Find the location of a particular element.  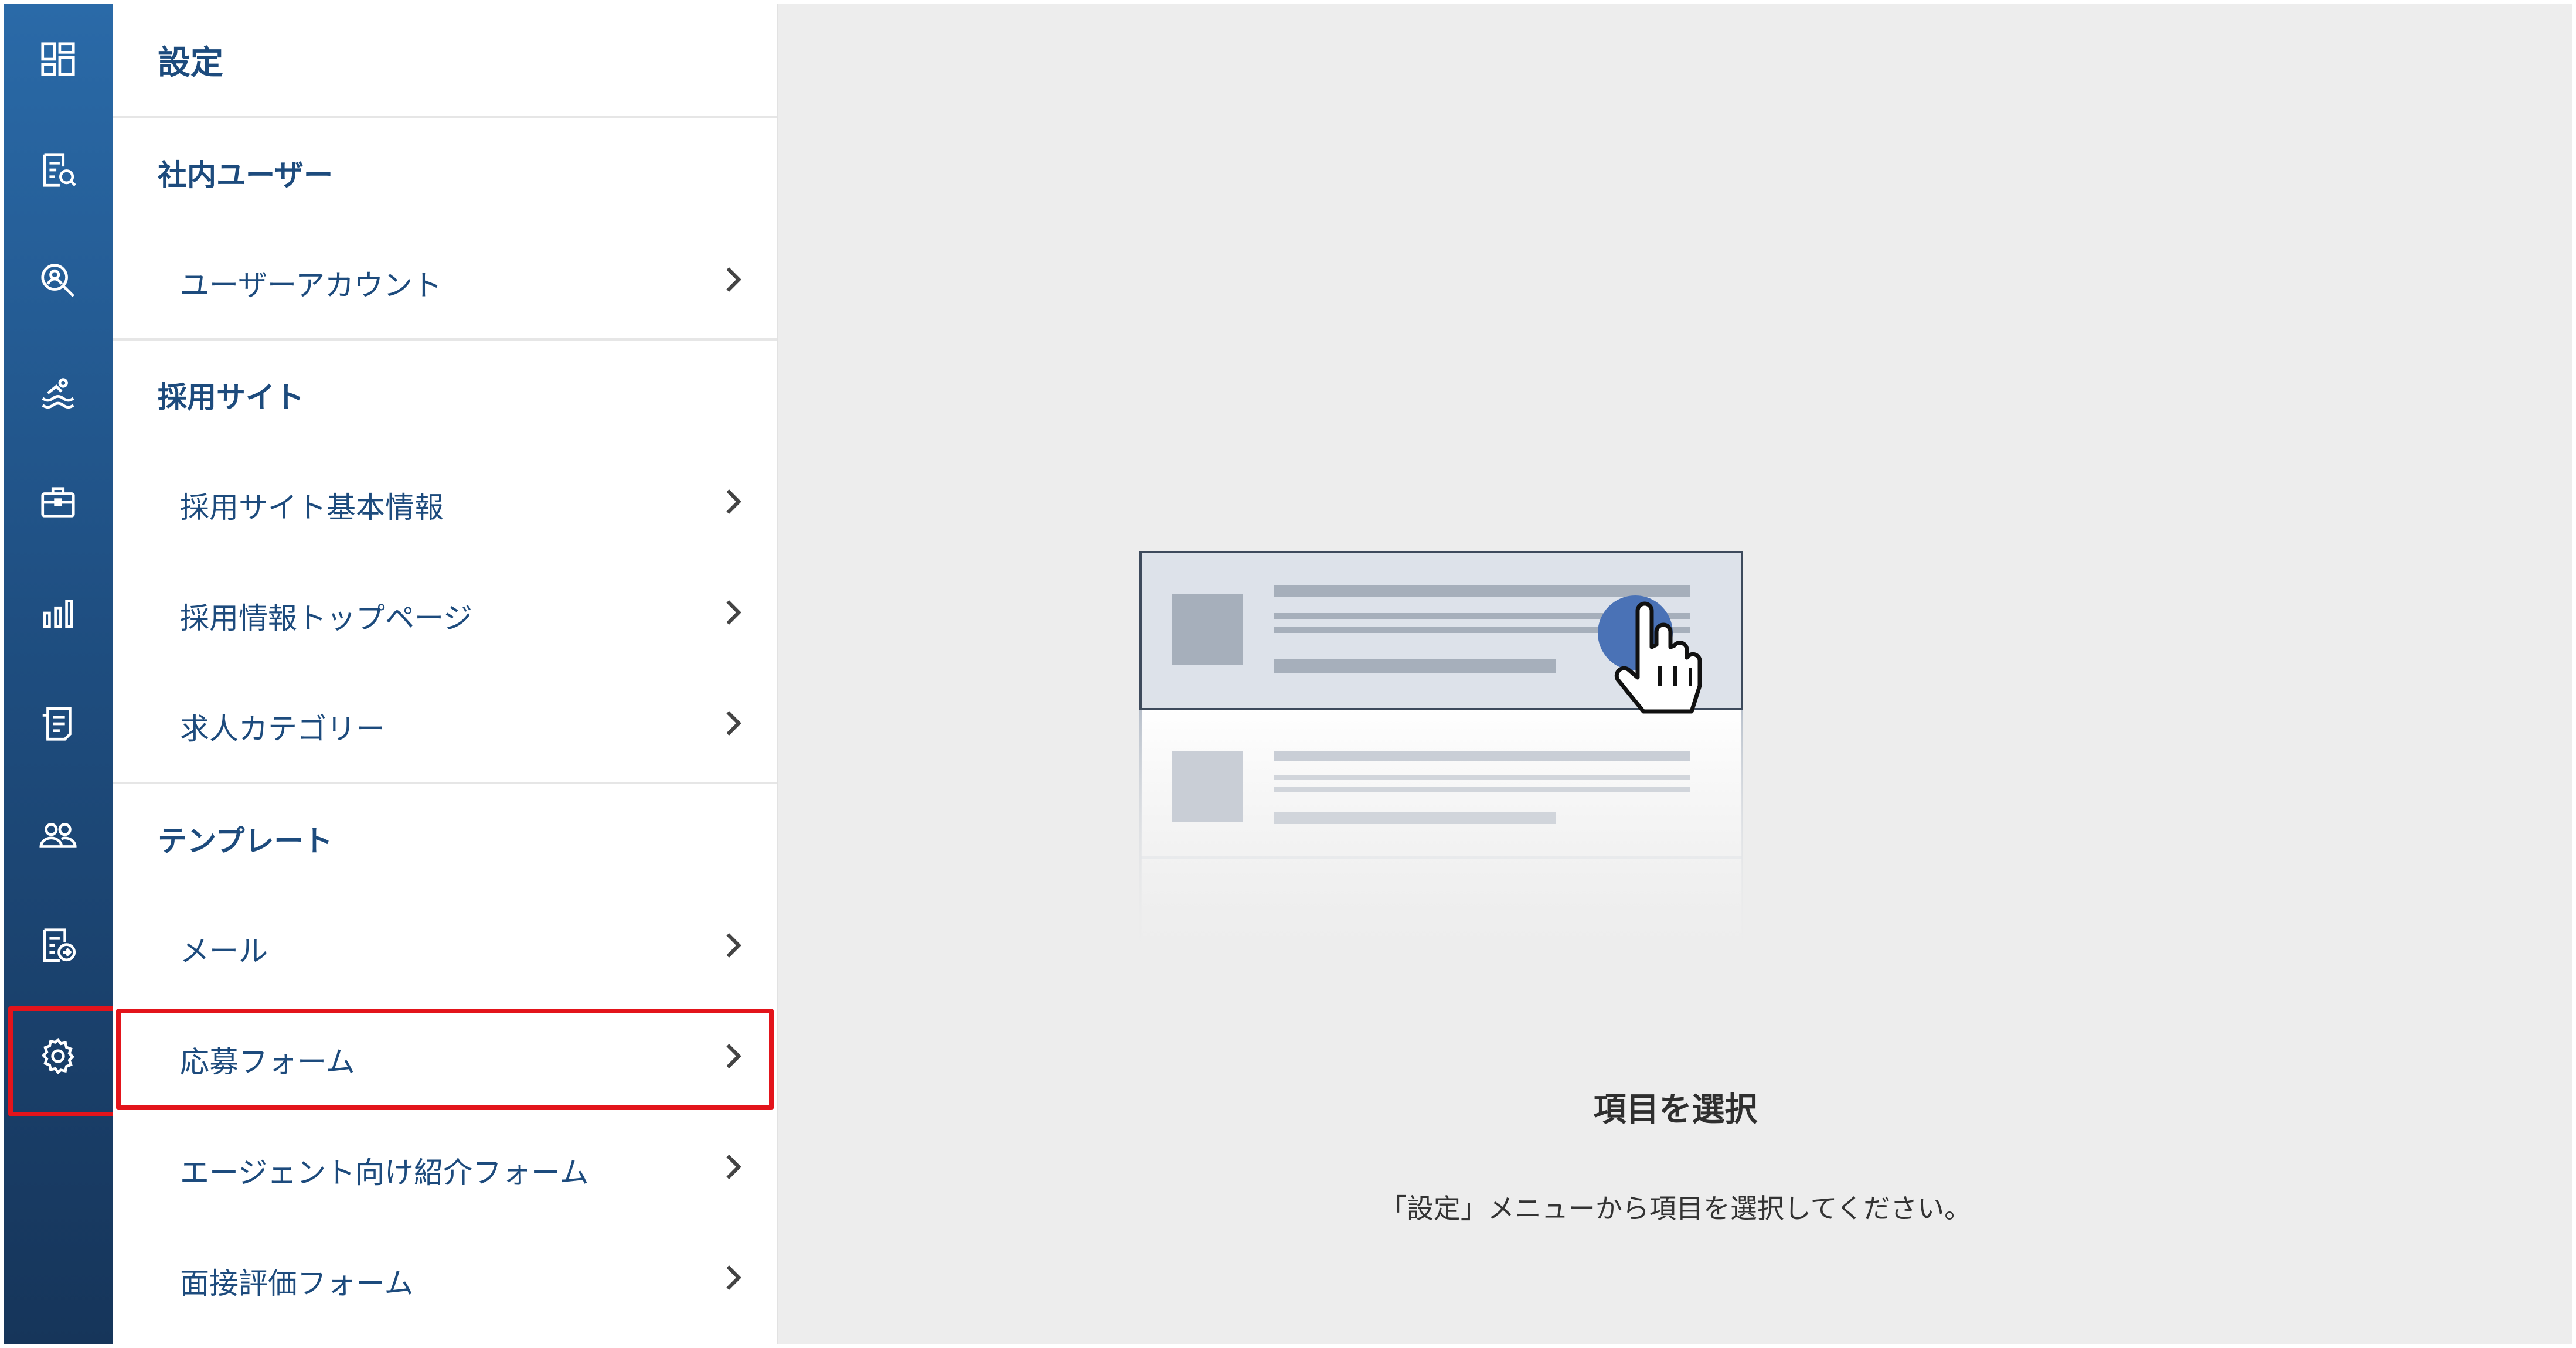

menu-item-recruit-site-basic-info: 採用サイト基本情報 is located at coordinates (445, 505).